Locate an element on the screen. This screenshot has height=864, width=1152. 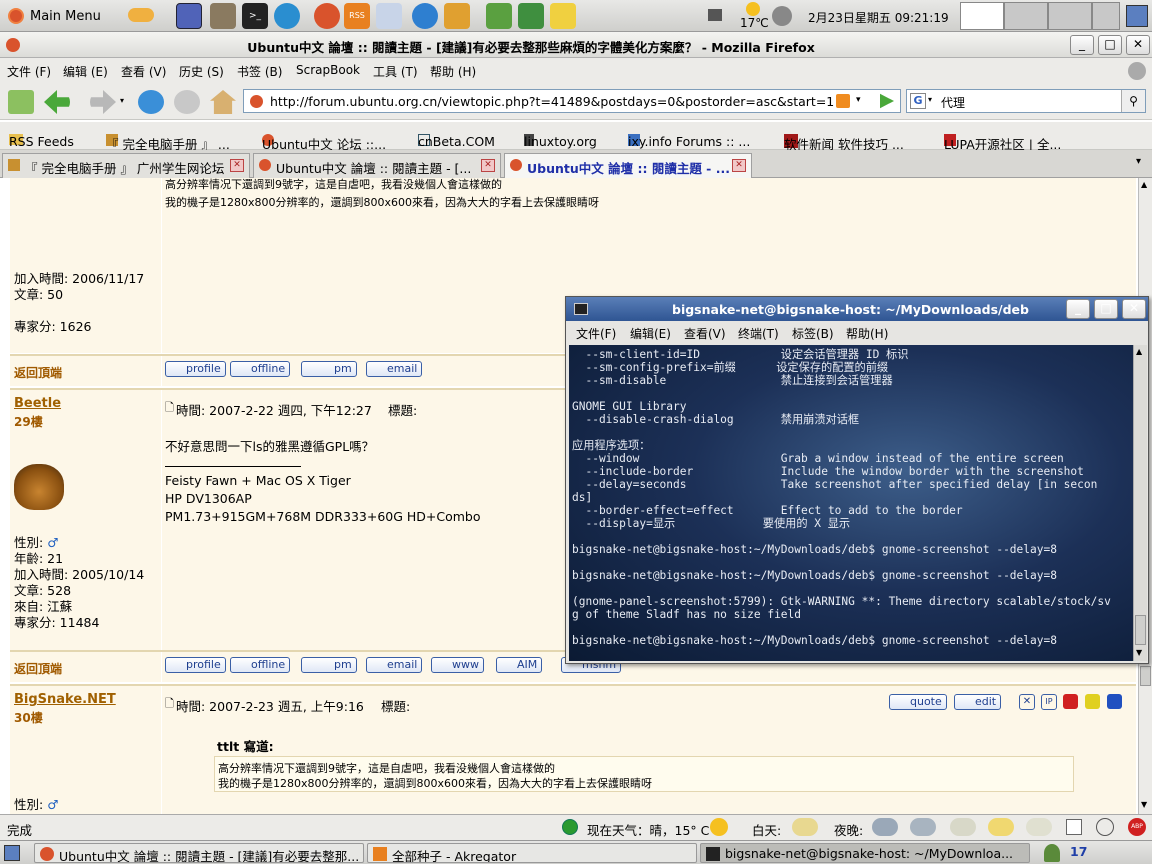
terminal-menu-file: 文件(F) is located at coordinates (596, 333).